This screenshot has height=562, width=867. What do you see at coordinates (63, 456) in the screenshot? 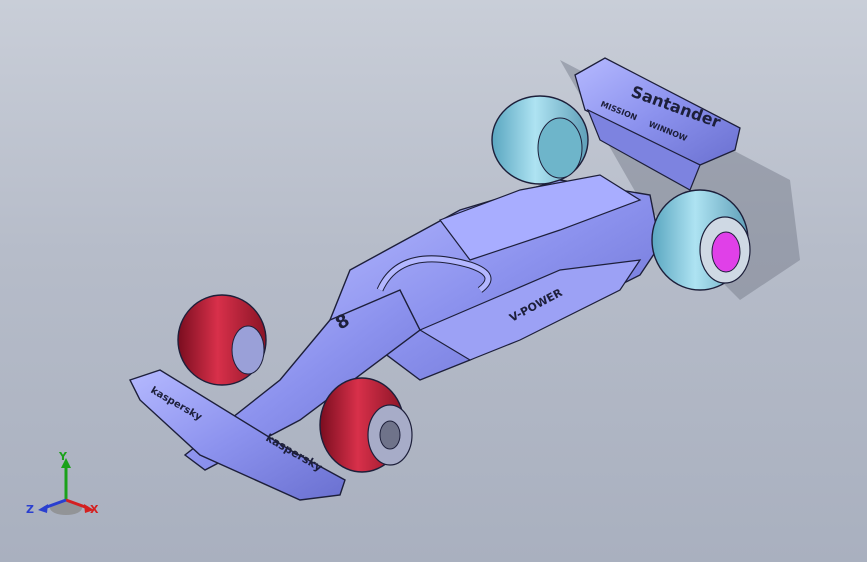
I see `y-axis-label: Y` at bounding box center [63, 456].